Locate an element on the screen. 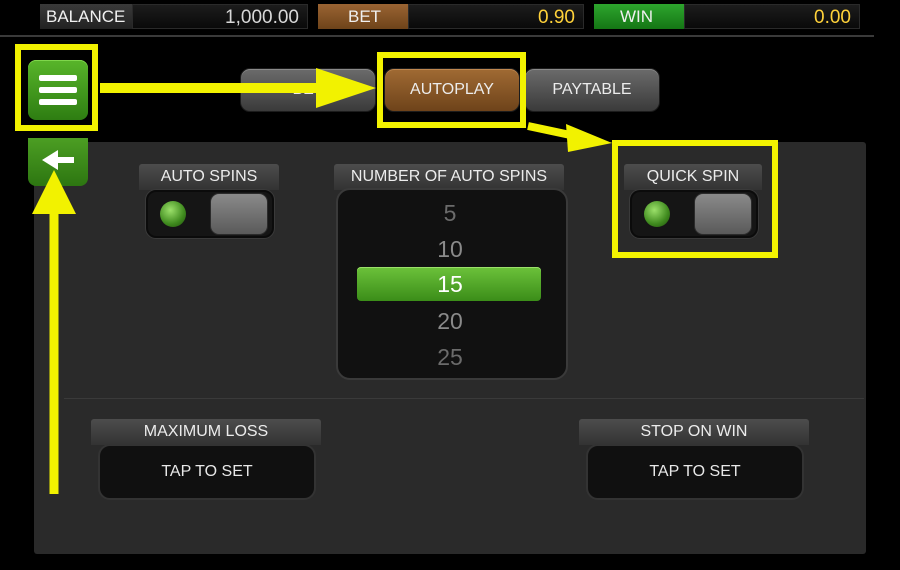 This screenshot has width=900, height=570. spin-option: 20 is located at coordinates (450, 321).